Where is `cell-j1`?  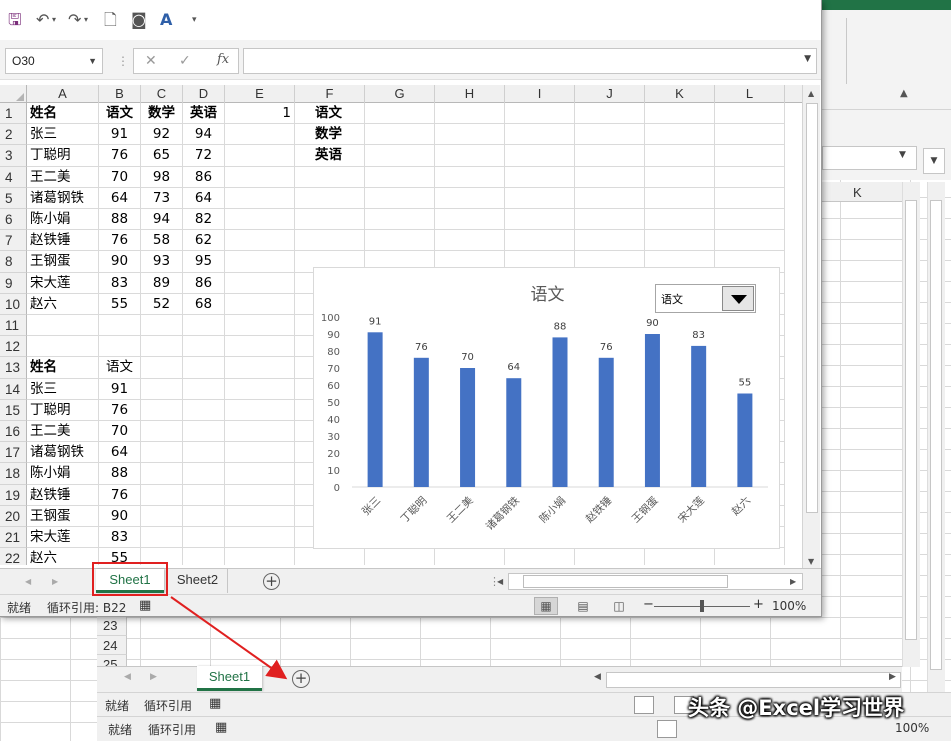
cell-j1 is located at coordinates (610, 114).